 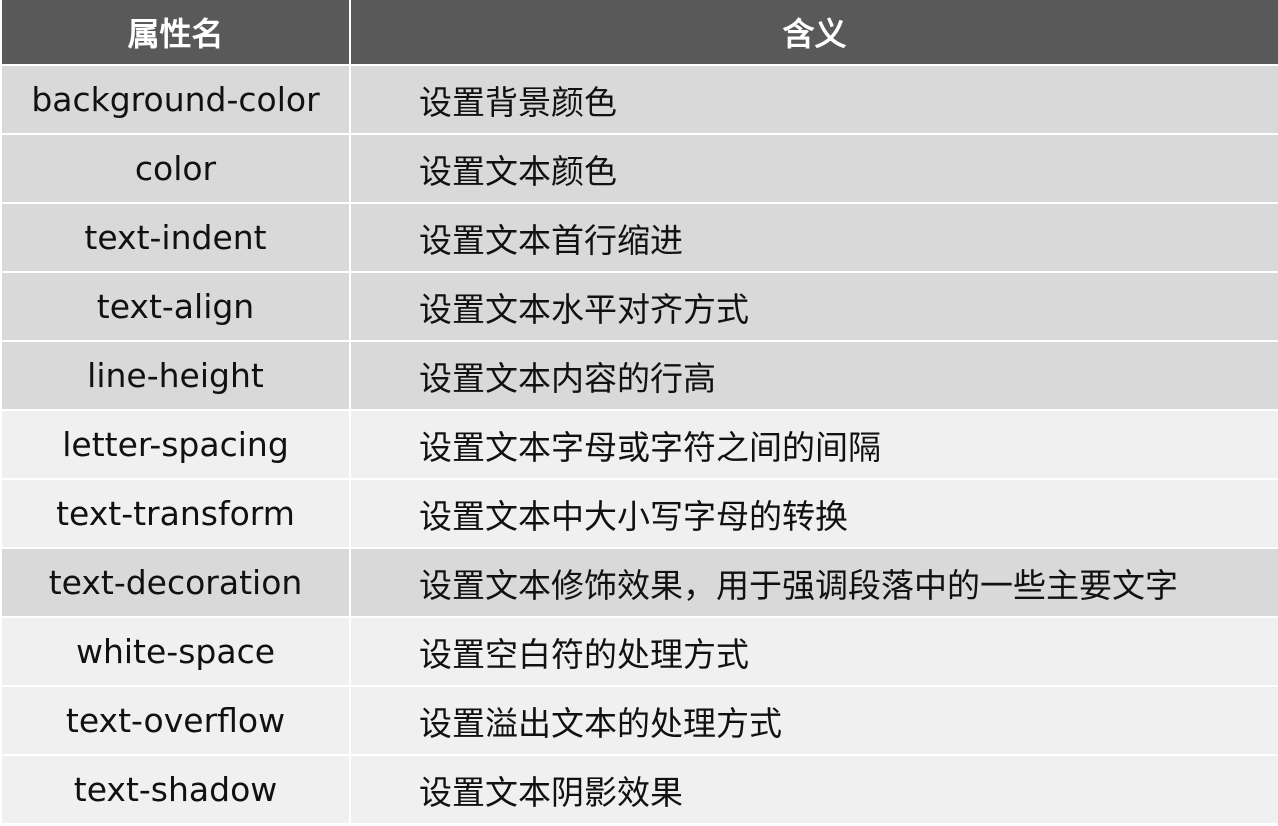 I want to click on property-desc-cell: 设置背景颜色, so click(x=814, y=99).